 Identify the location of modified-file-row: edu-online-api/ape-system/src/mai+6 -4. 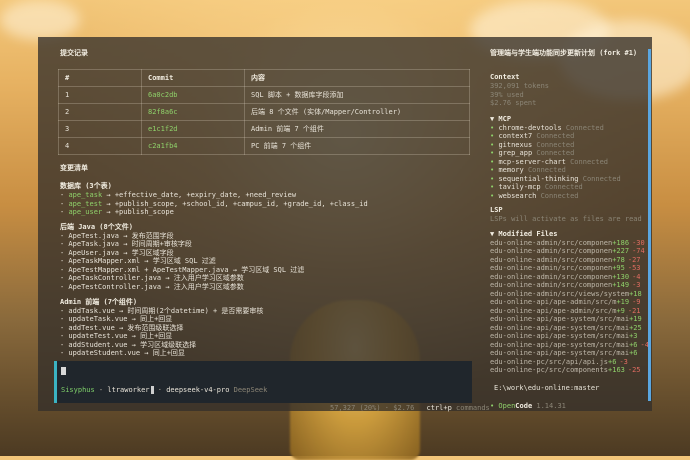
(569, 345).